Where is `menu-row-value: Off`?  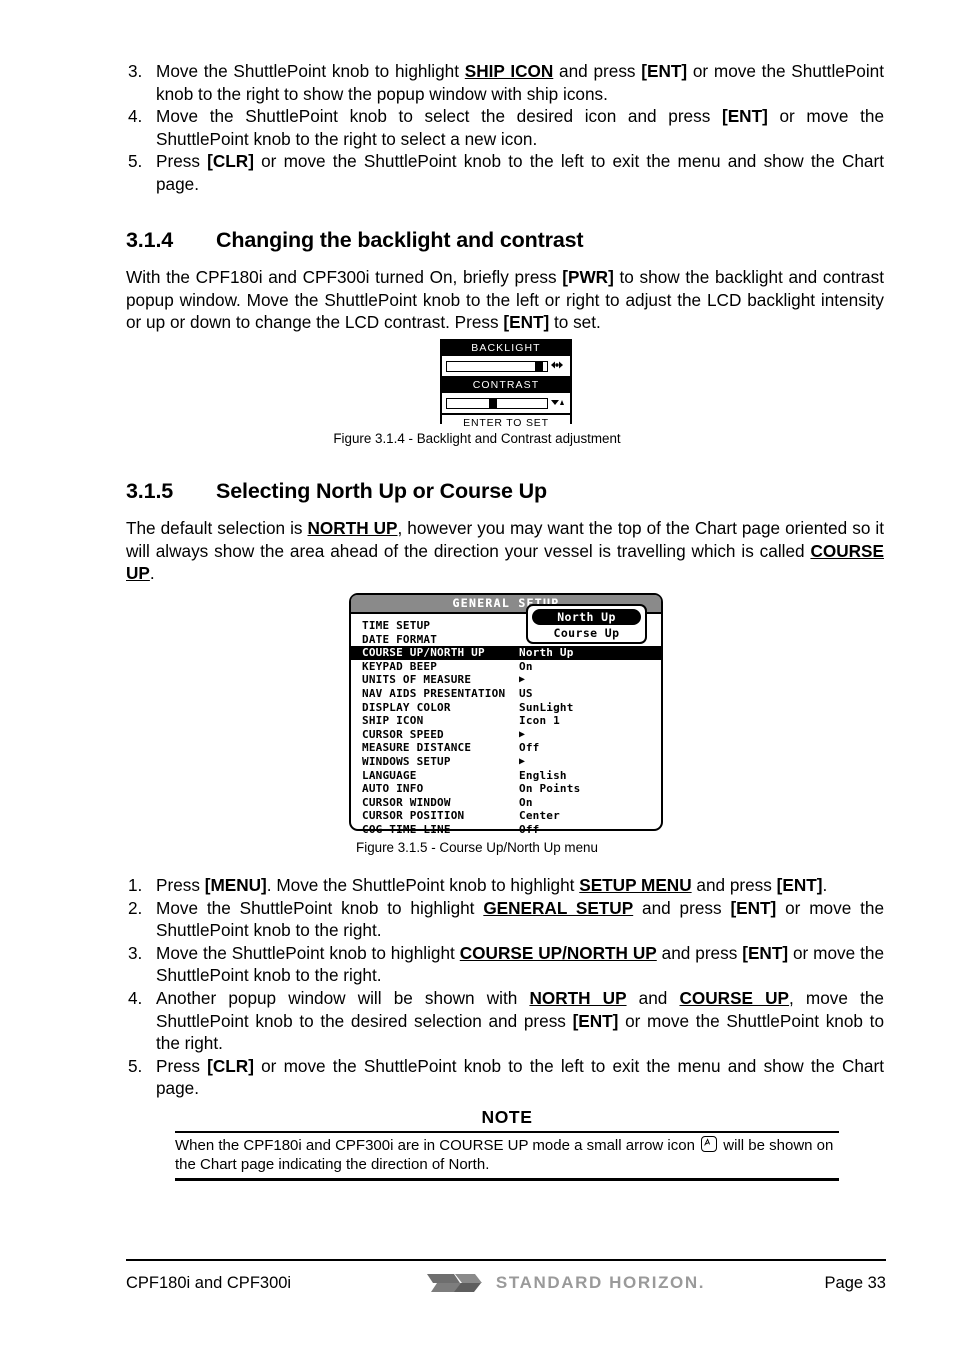
menu-row-value: Off is located at coordinates (529, 748).